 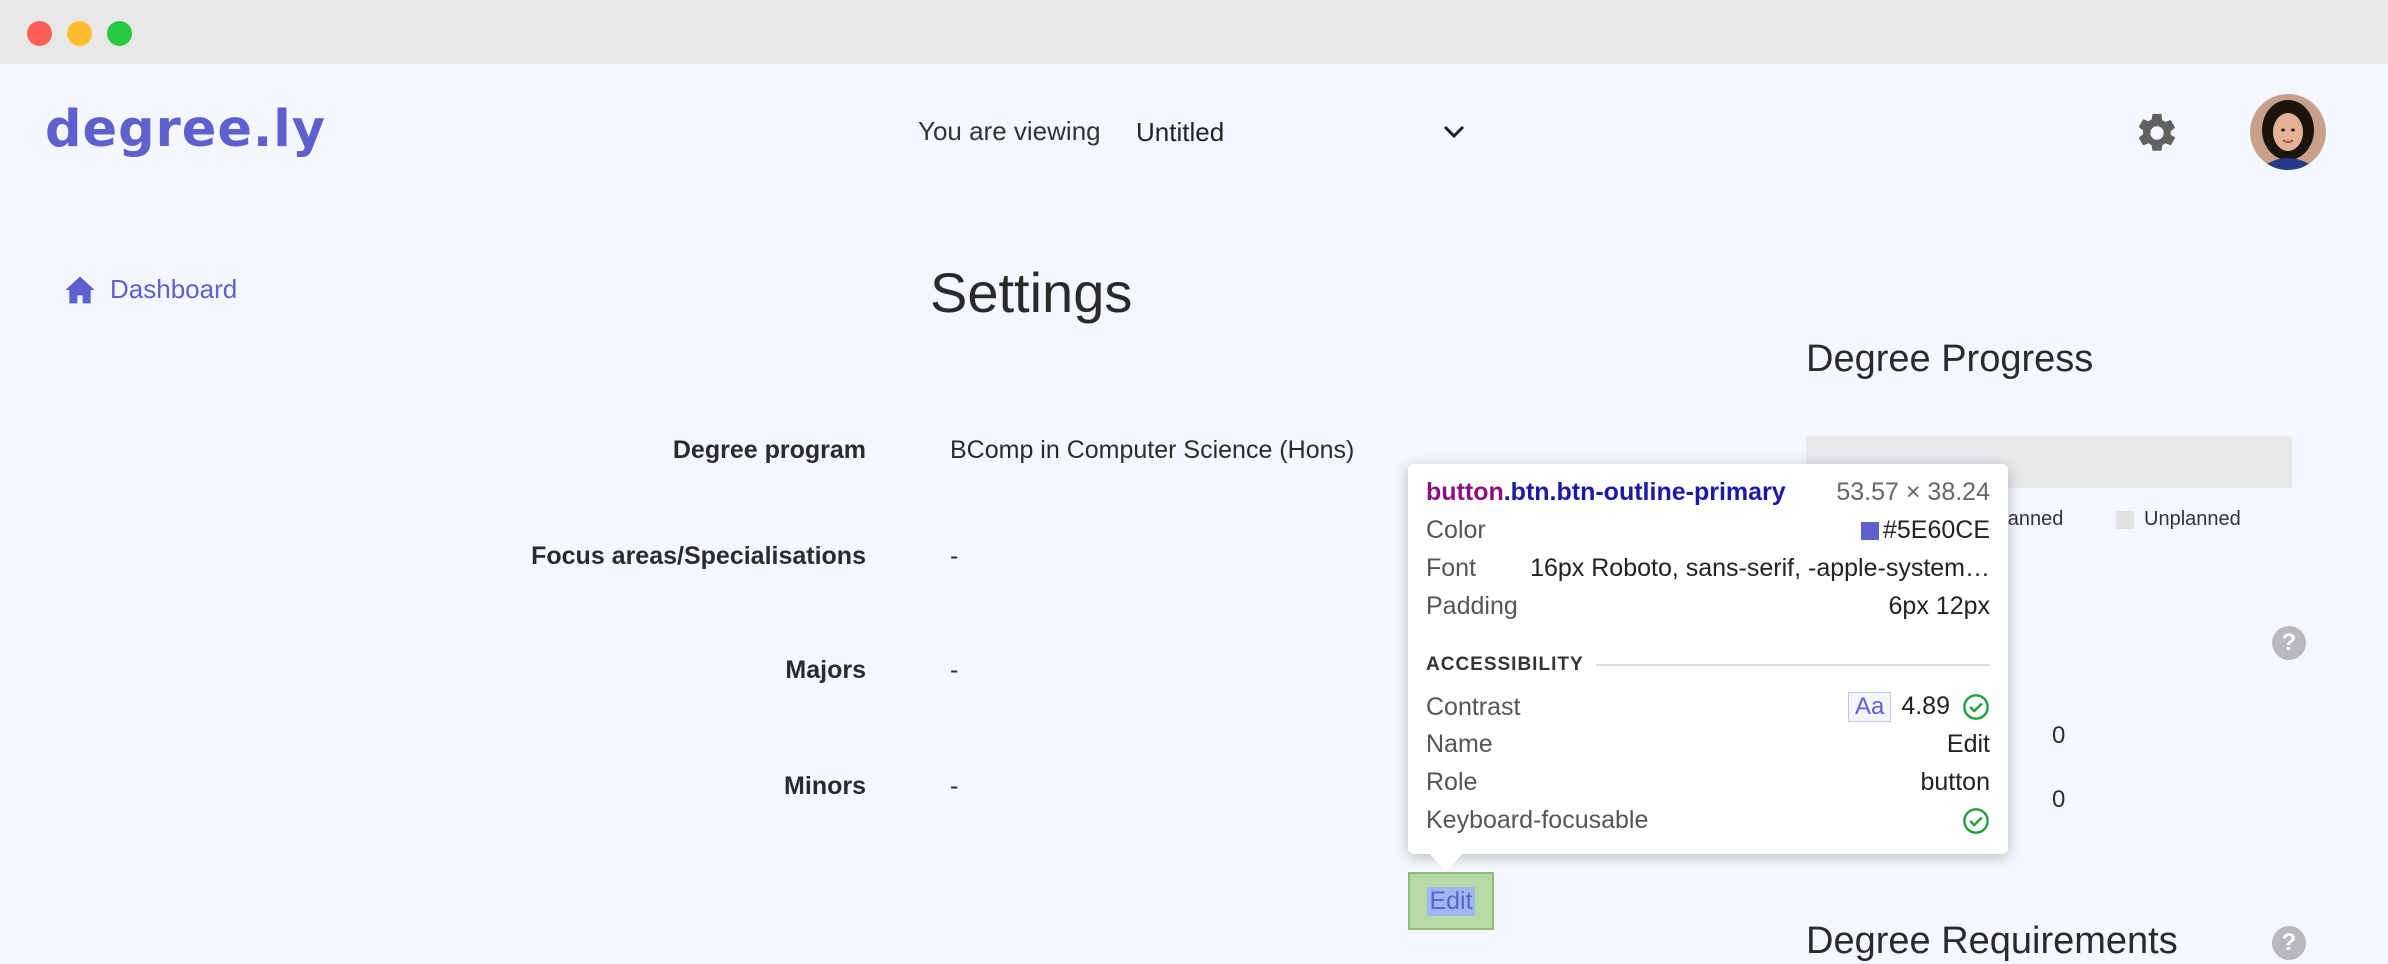 I want to click on focus-areas-value: -, so click(x=954, y=556).